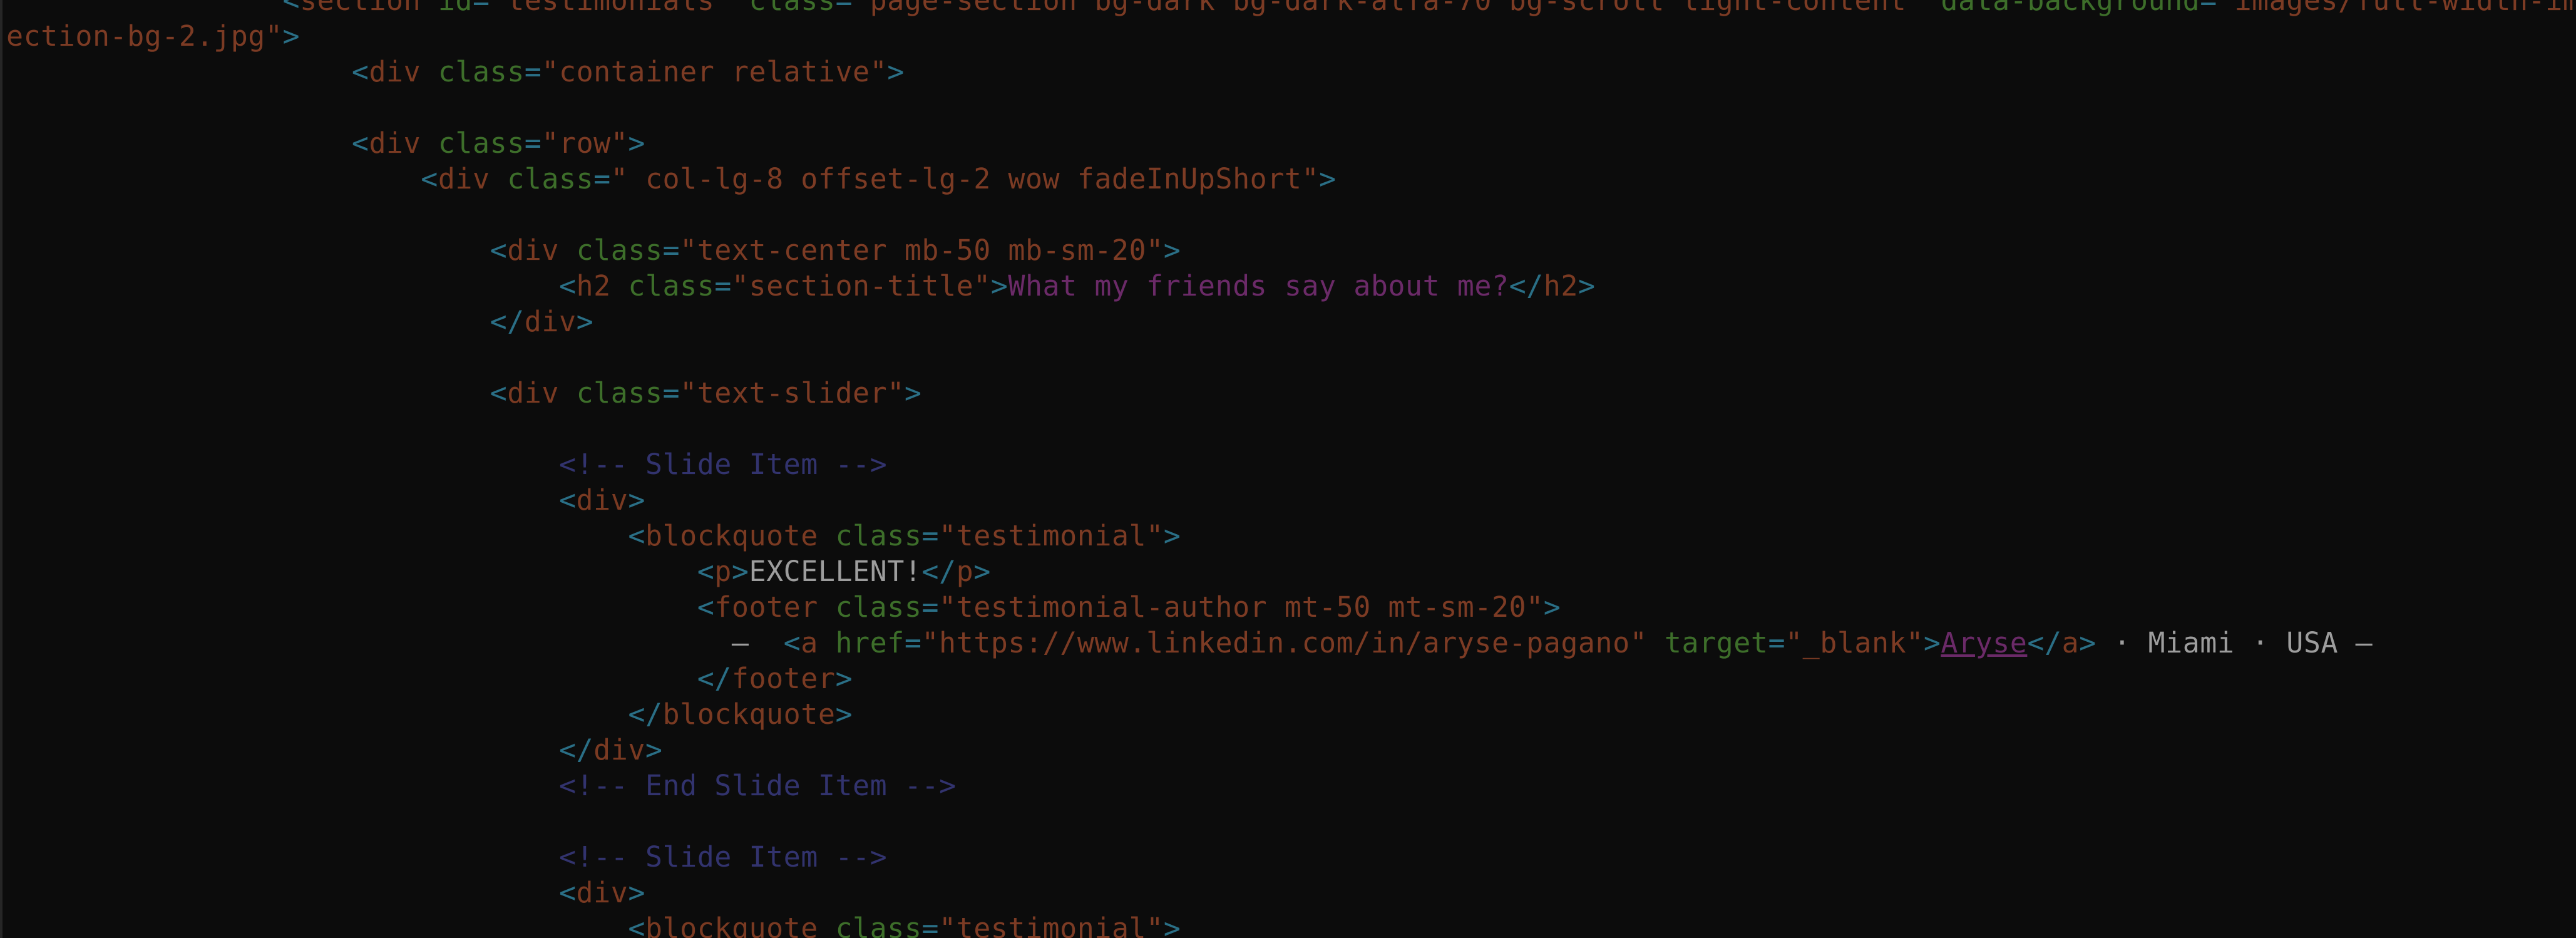 Image resolution: width=2576 pixels, height=938 pixels. I want to click on code-line: ection-bg-2.jpg">, so click(1291, 36).